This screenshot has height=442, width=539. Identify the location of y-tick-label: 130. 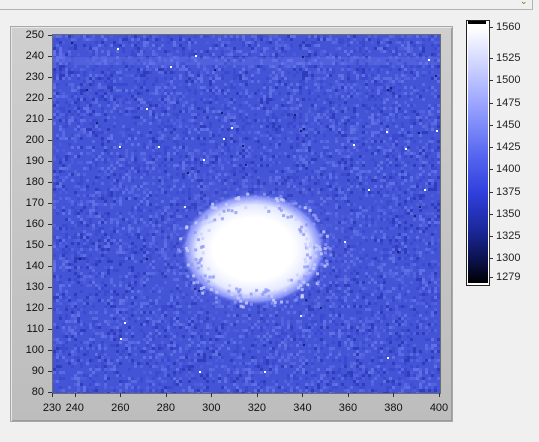
(34, 287).